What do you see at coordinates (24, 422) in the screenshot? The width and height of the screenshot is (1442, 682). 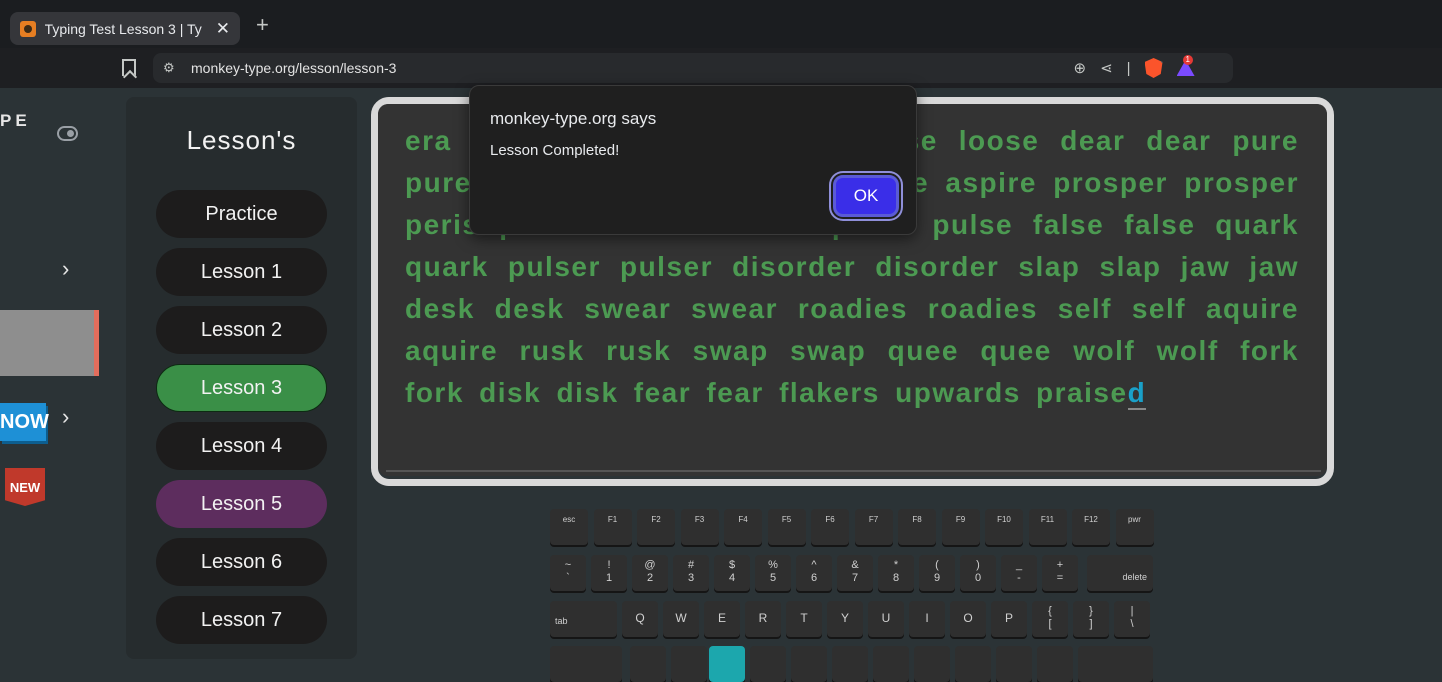 I see `ribbon-banner: NOW` at bounding box center [24, 422].